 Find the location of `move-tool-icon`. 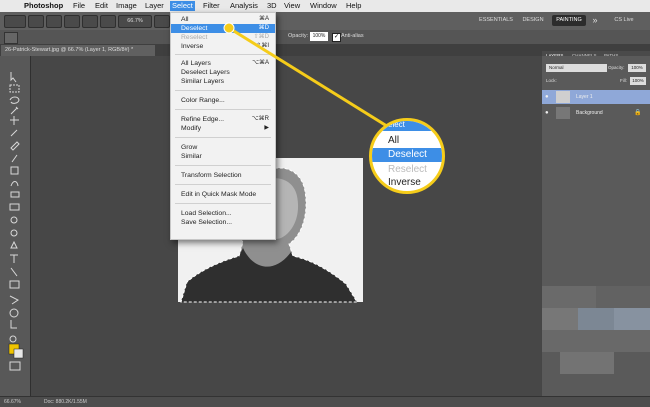

move-tool-icon is located at coordinates (13, 77).